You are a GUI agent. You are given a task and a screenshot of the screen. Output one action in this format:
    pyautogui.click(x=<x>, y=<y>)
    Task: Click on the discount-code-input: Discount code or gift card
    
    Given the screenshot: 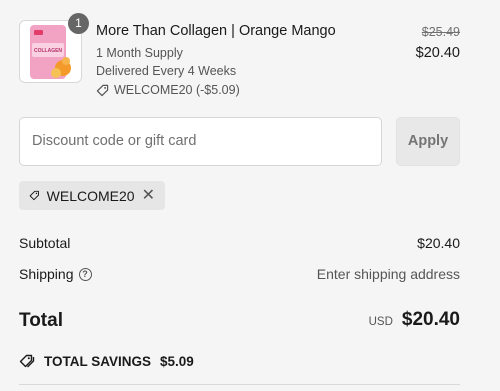 What is the action you would take?
    pyautogui.click(x=200, y=141)
    